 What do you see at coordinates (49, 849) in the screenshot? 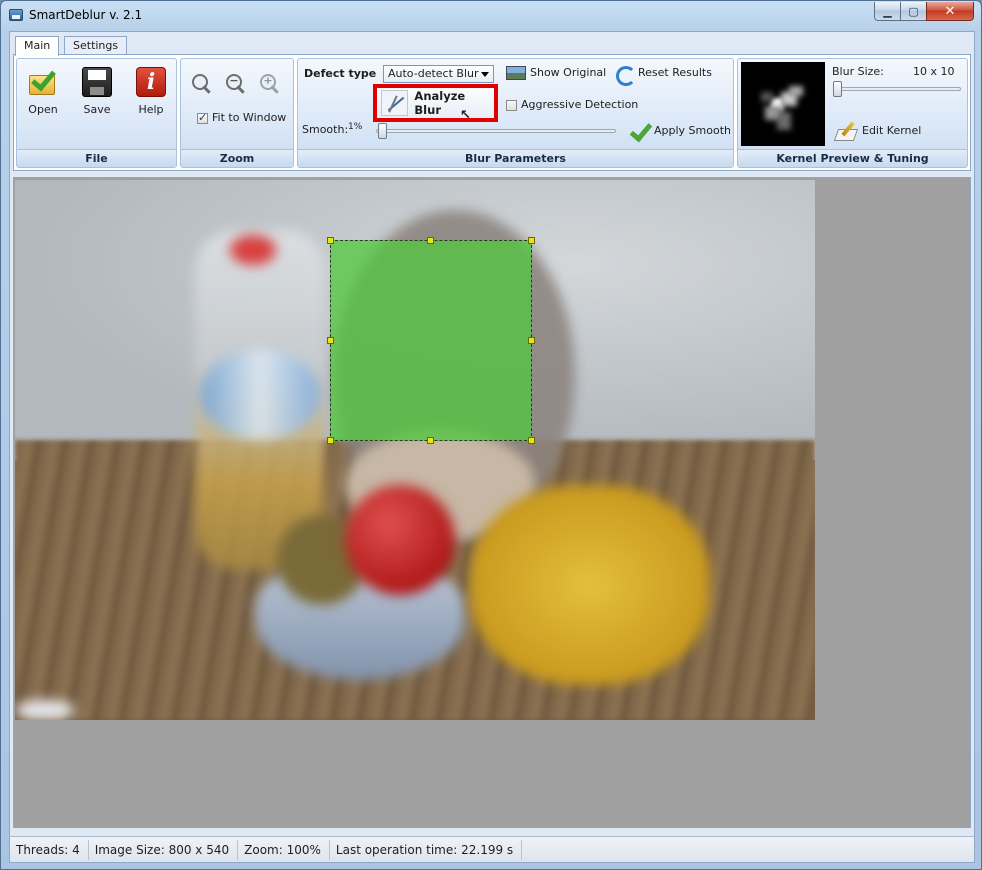
I see `status-threads: Threads: 4` at bounding box center [49, 849].